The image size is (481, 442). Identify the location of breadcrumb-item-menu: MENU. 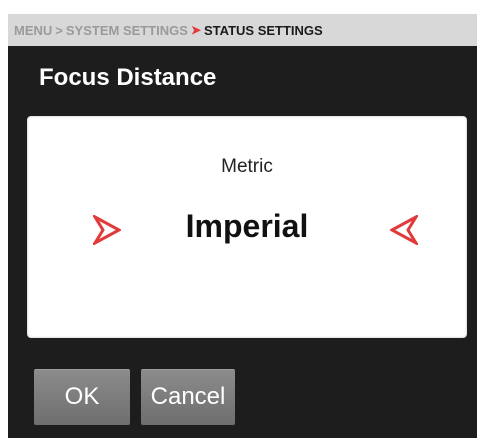
(33, 30).